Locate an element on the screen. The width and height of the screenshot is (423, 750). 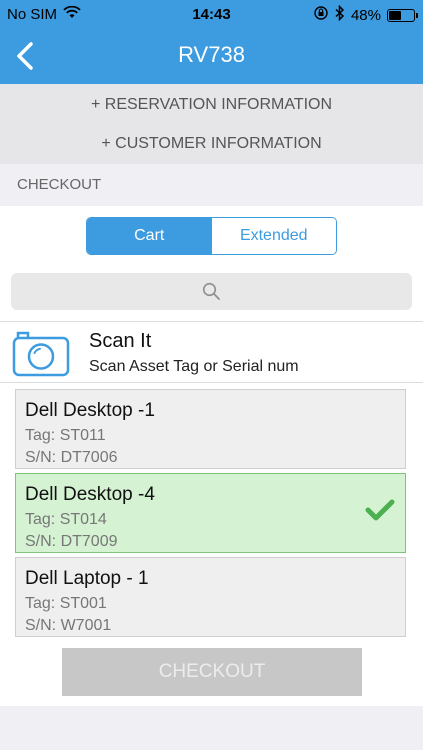
checkout-header-label: CHECKOUT is located at coordinates (59, 184).